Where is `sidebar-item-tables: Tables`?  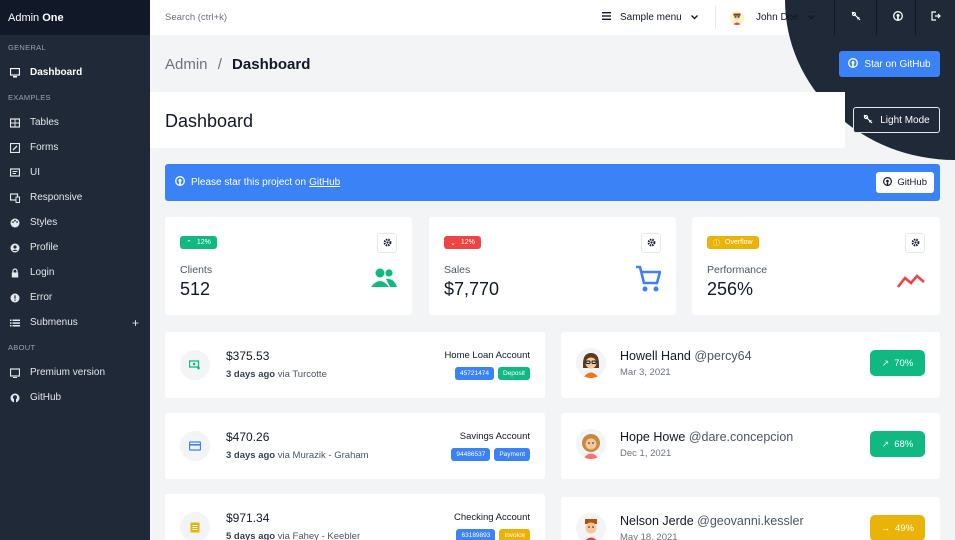
sidebar-item-tables: Tables is located at coordinates (75, 122).